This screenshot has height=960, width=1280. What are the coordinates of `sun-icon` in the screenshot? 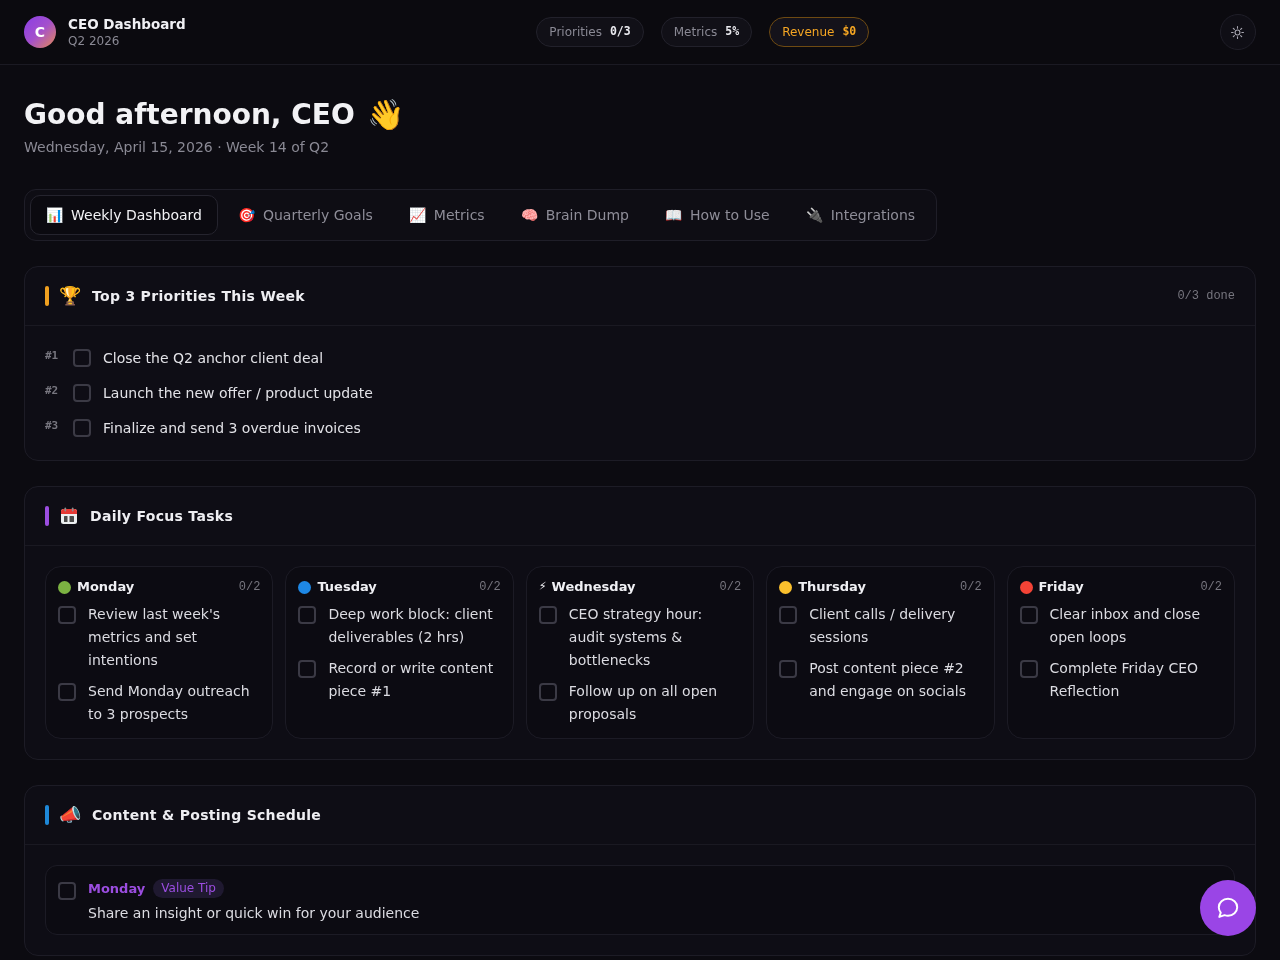 It's located at (1238, 32).